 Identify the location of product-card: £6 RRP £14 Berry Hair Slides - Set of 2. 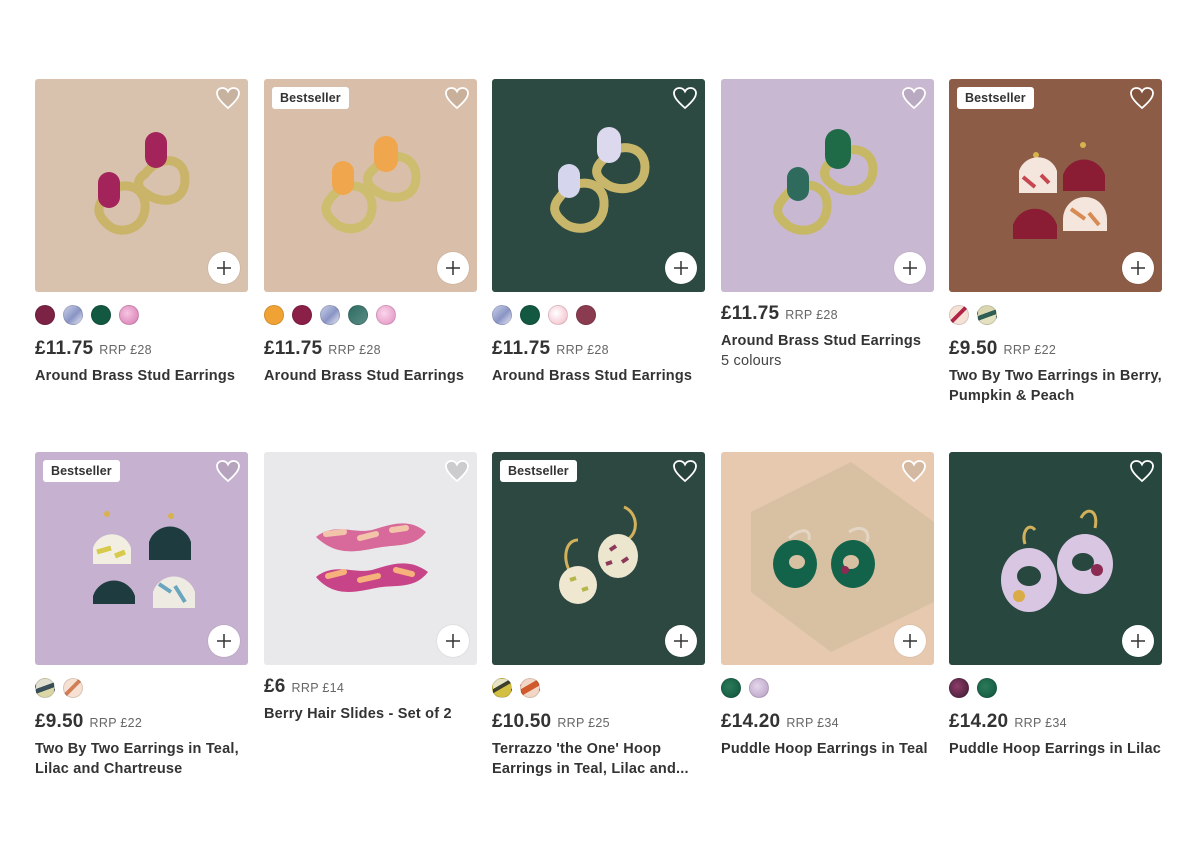
(370, 588).